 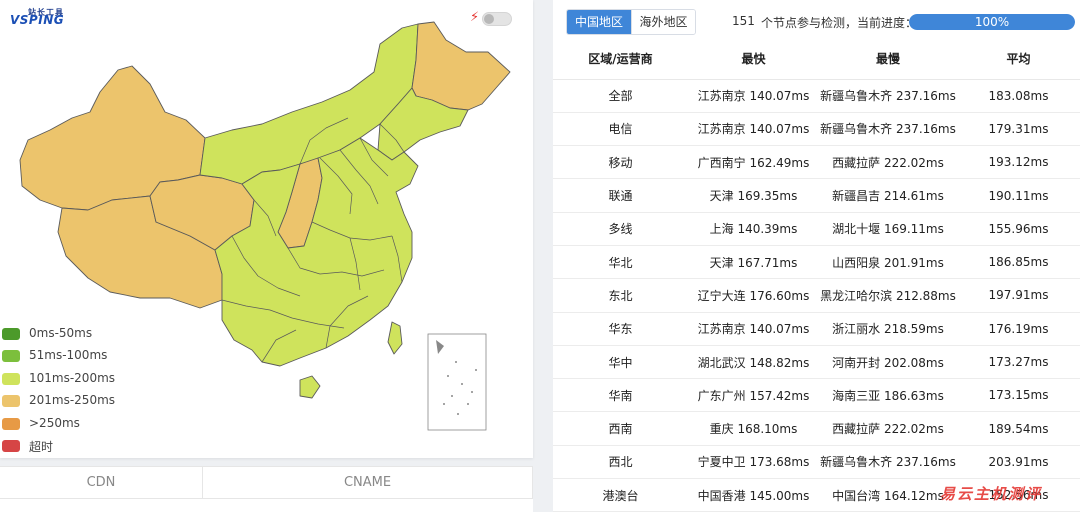 I want to click on dns-tabs: CDN CNAME, so click(x=266, y=489).